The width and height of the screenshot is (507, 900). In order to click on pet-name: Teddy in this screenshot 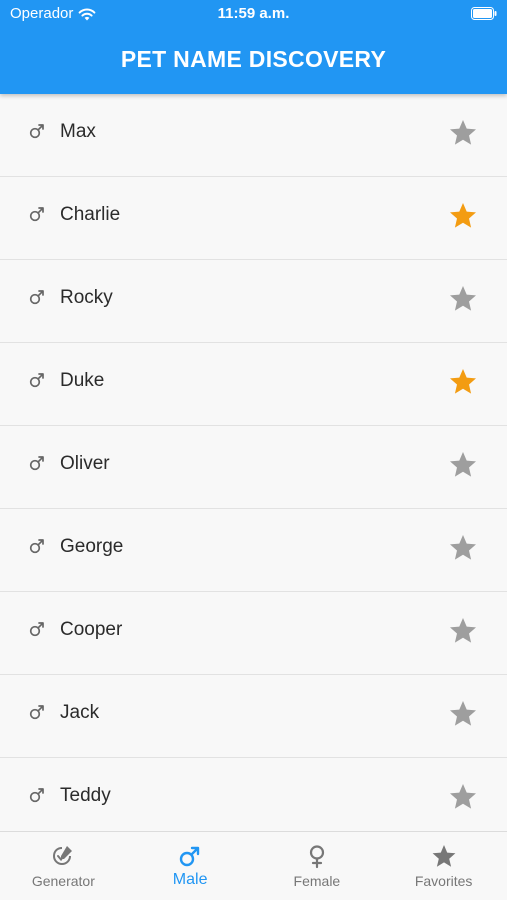, I will do `click(85, 795)`.